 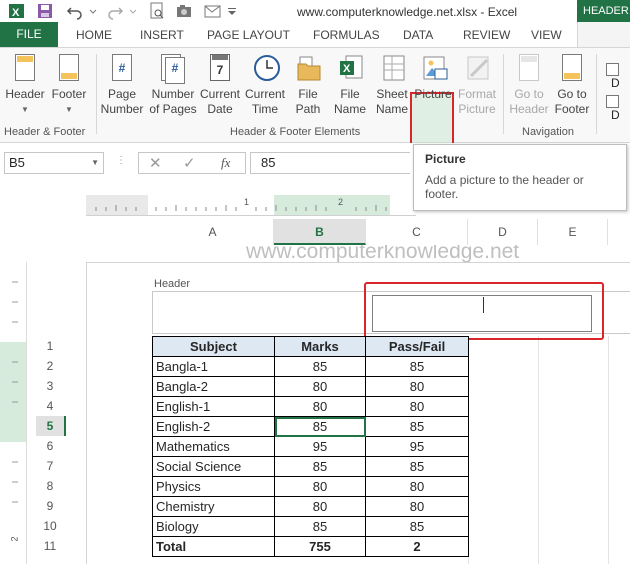 What do you see at coordinates (320, 232) in the screenshot?
I see `column-header-b: B` at bounding box center [320, 232].